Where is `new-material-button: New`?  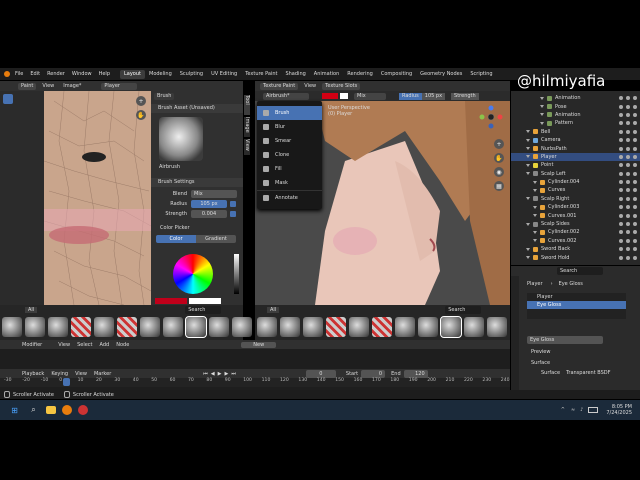
new-material-button: New is located at coordinates (259, 344).